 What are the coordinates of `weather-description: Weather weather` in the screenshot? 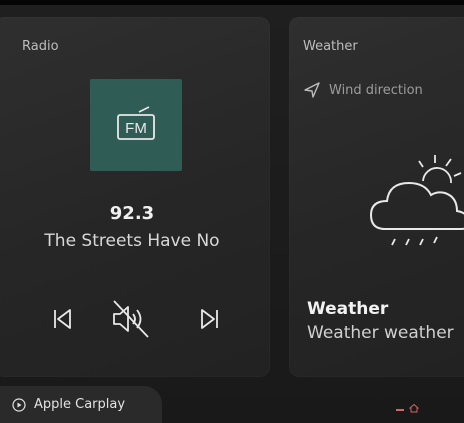 It's located at (380, 333).